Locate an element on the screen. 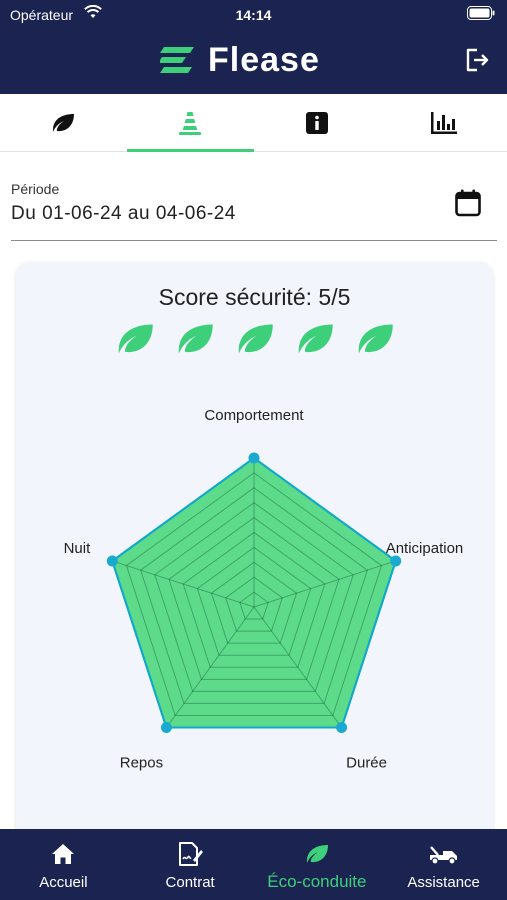  nav-home: Accueil is located at coordinates (63, 864).